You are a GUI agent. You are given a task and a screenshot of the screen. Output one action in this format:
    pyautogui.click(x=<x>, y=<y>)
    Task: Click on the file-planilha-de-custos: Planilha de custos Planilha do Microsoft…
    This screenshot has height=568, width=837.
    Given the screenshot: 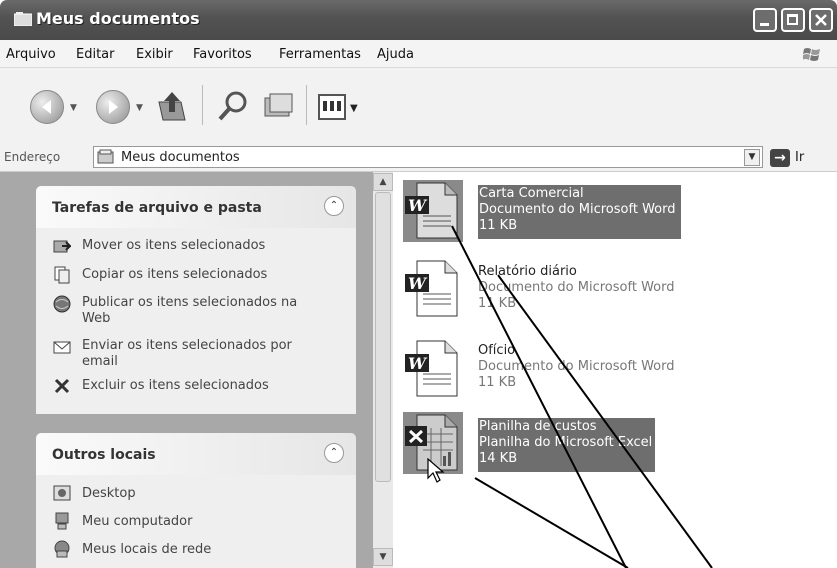 What is the action you would take?
    pyautogui.click(x=566, y=445)
    